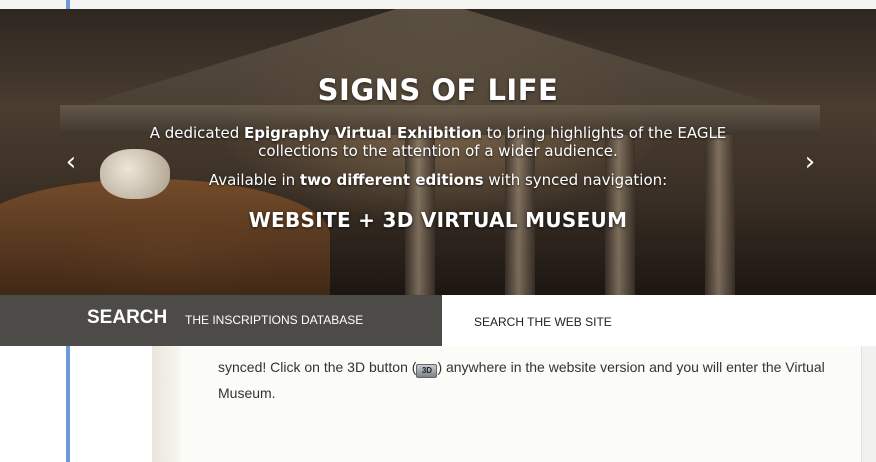 The height and width of the screenshot is (462, 876). What do you see at coordinates (604, 133) in the screenshot?
I see `hero-line-1-end: to bring highlights of the EAGLE` at bounding box center [604, 133].